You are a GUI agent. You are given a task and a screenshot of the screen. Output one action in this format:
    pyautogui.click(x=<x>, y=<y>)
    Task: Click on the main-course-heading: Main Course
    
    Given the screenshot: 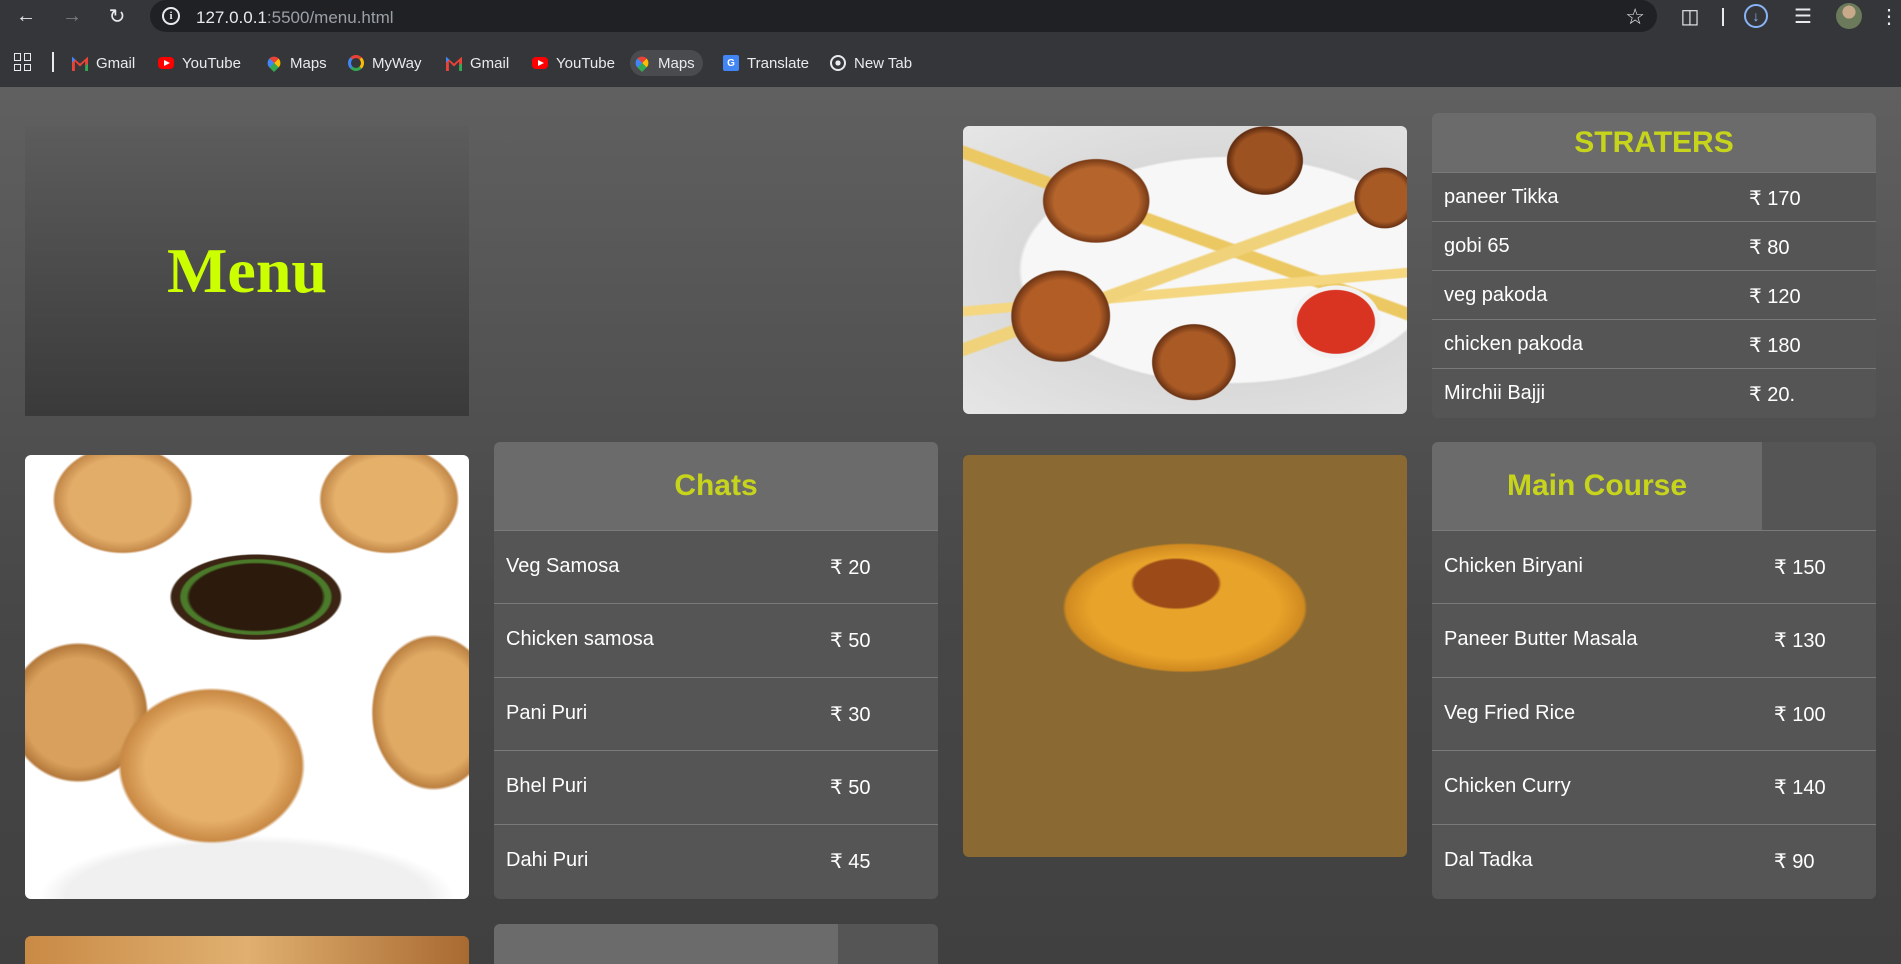 What is the action you would take?
    pyautogui.click(x=1597, y=486)
    